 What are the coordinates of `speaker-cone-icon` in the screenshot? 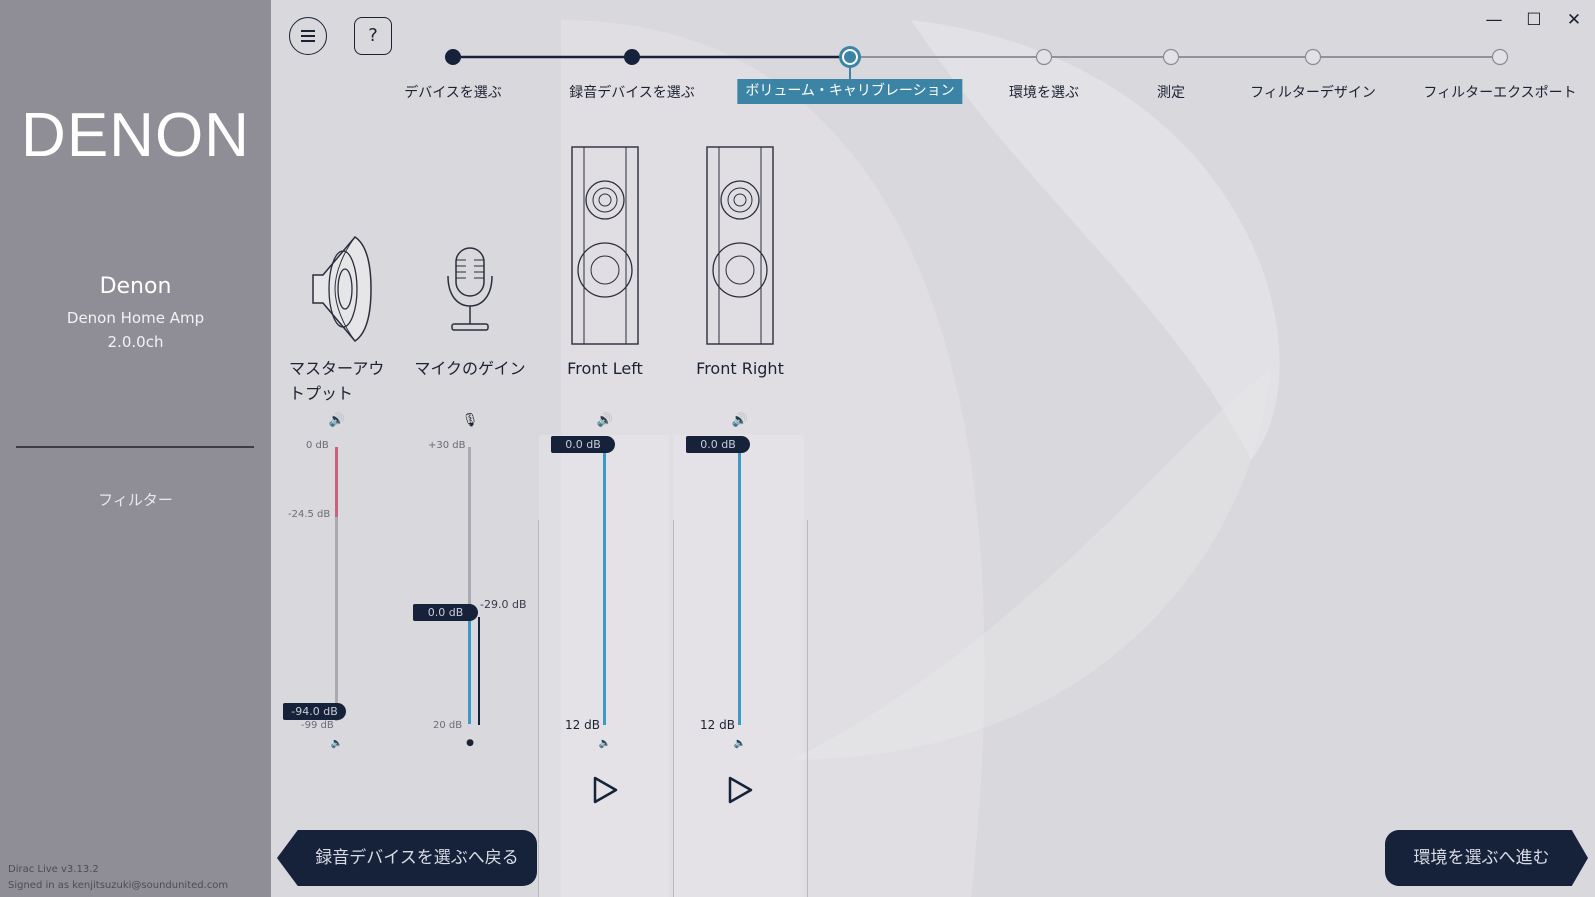 It's located at (342, 289).